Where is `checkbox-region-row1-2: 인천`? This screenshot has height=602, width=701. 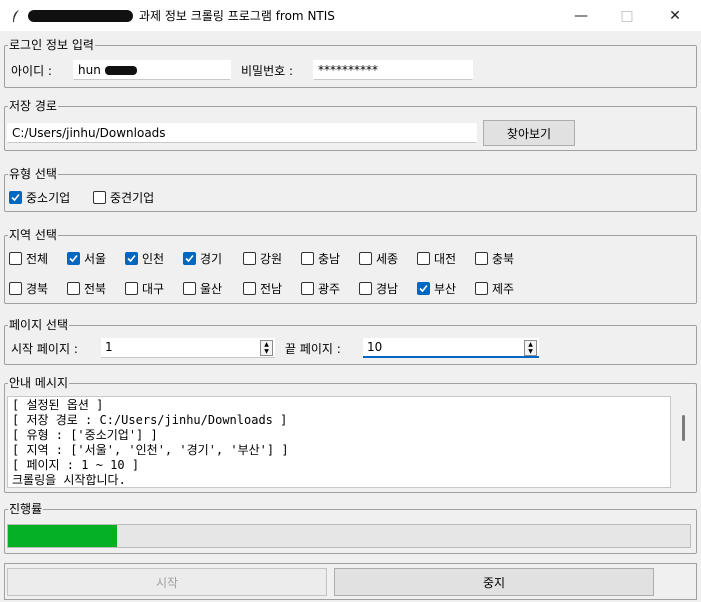 checkbox-region-row1-2: 인천 is located at coordinates (144, 258).